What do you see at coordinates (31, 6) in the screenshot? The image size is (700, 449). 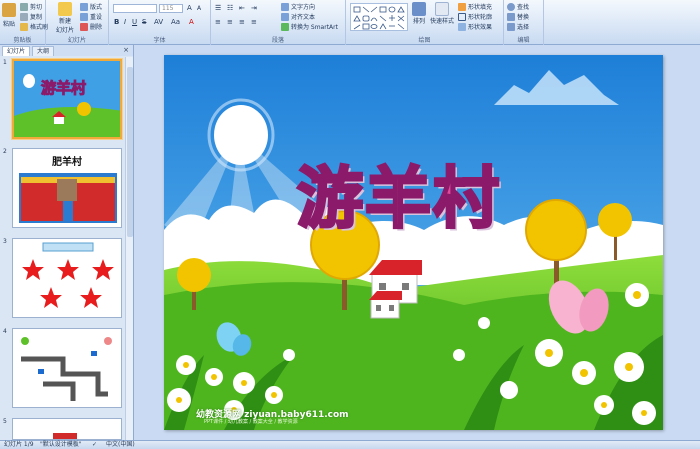 I see `cut-button: 剪切` at bounding box center [31, 6].